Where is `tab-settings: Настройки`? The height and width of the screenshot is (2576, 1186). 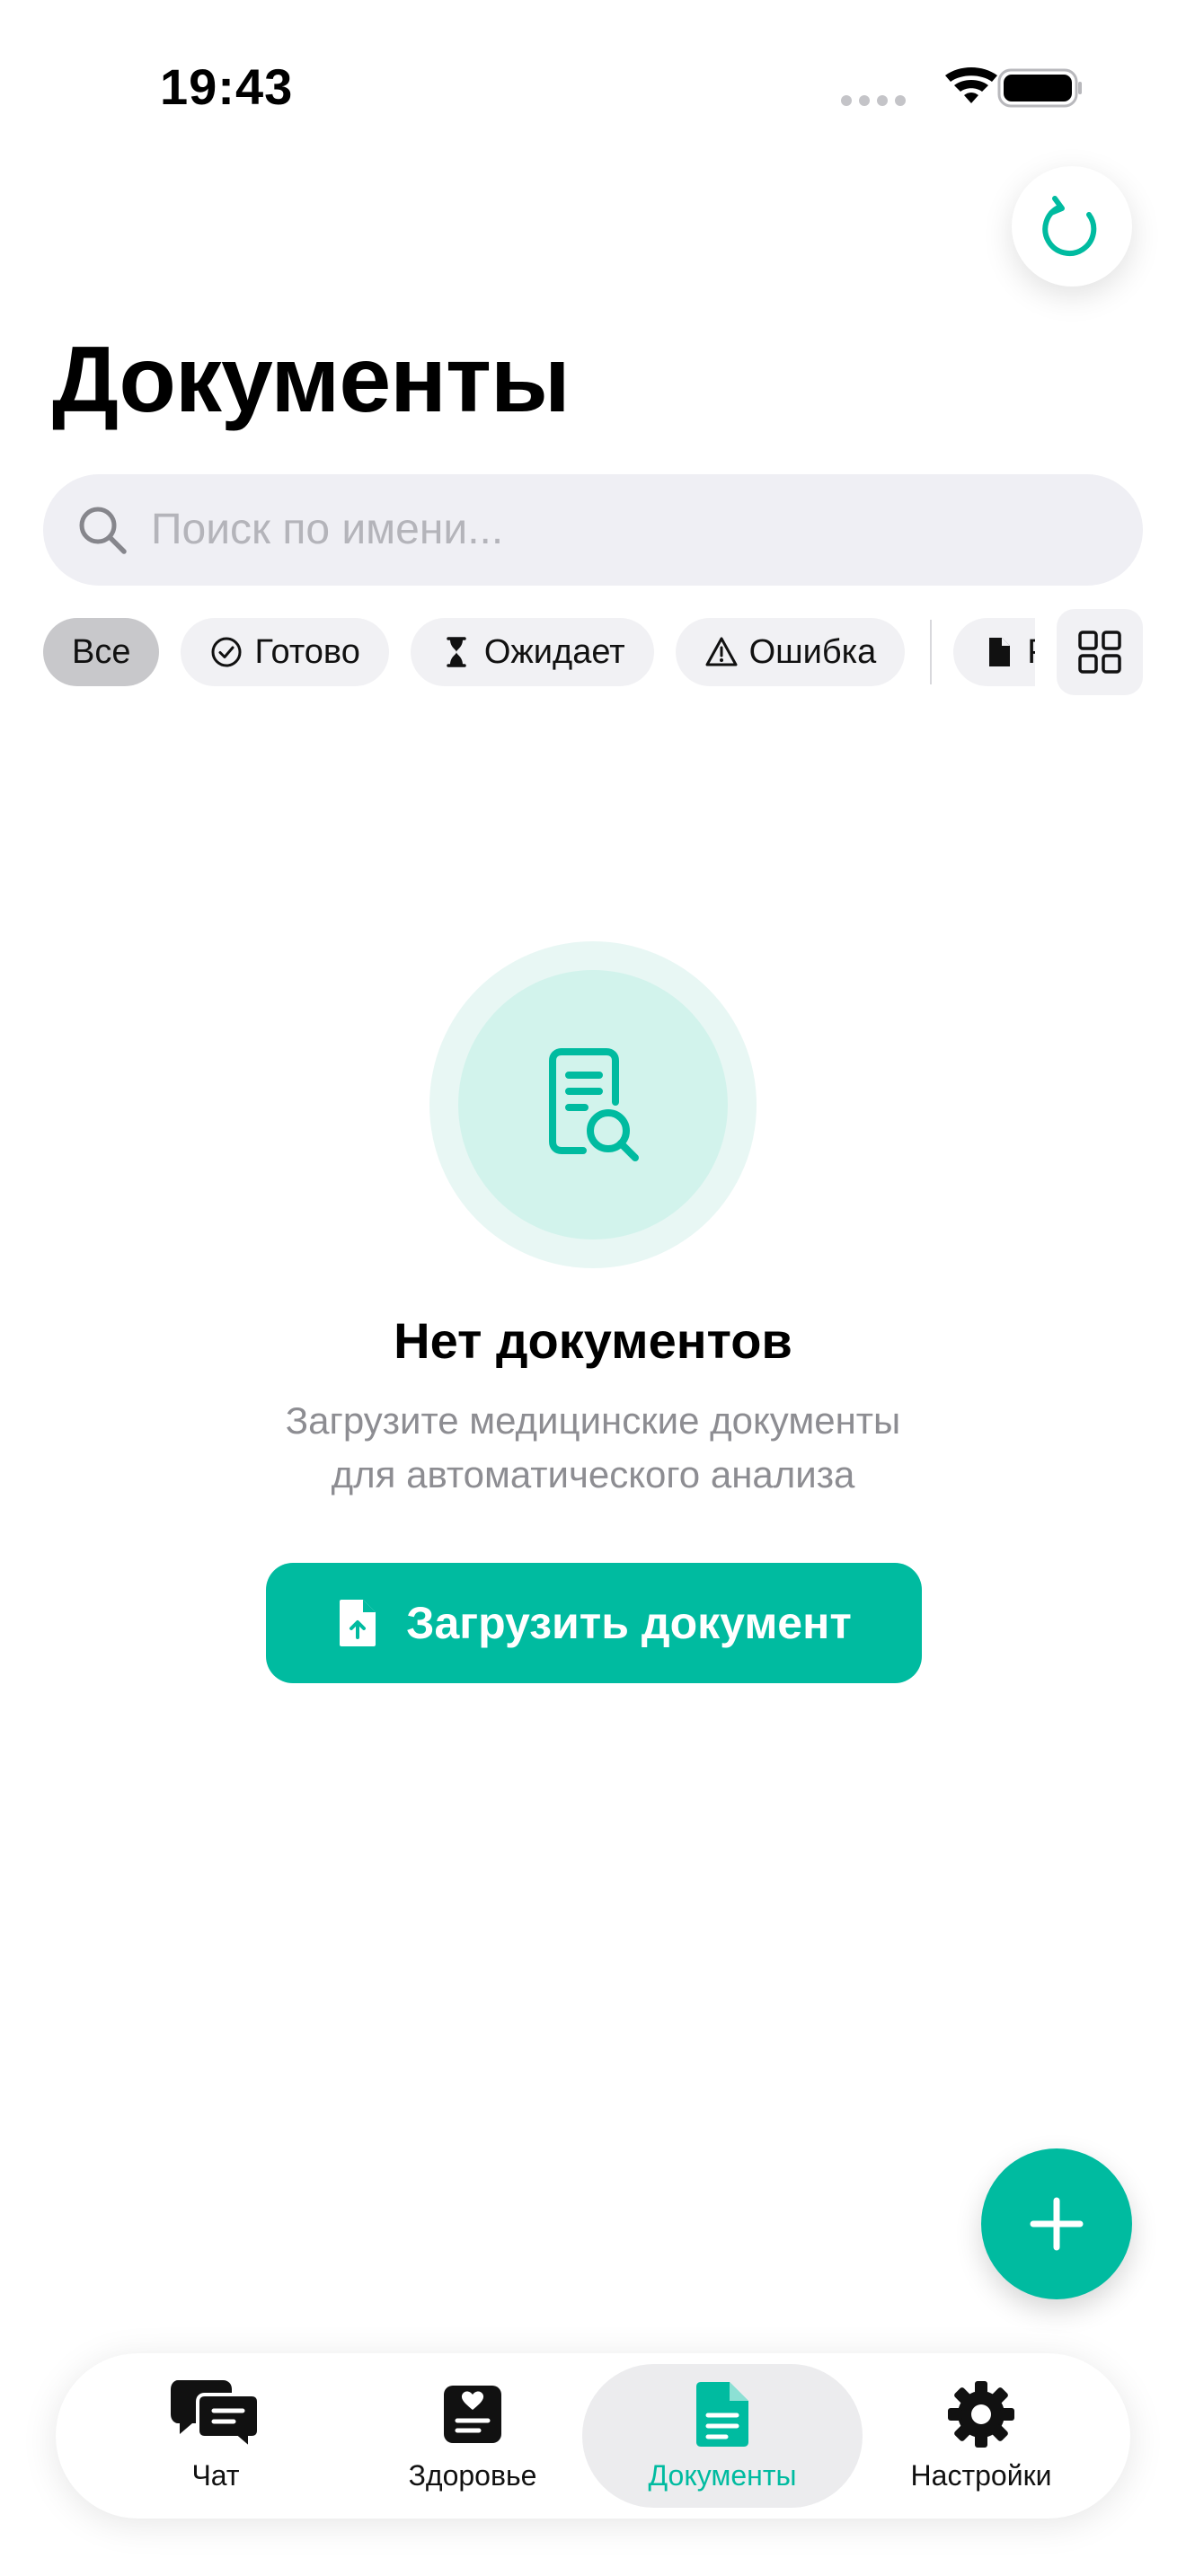
tab-settings: Настройки is located at coordinates (981, 2436).